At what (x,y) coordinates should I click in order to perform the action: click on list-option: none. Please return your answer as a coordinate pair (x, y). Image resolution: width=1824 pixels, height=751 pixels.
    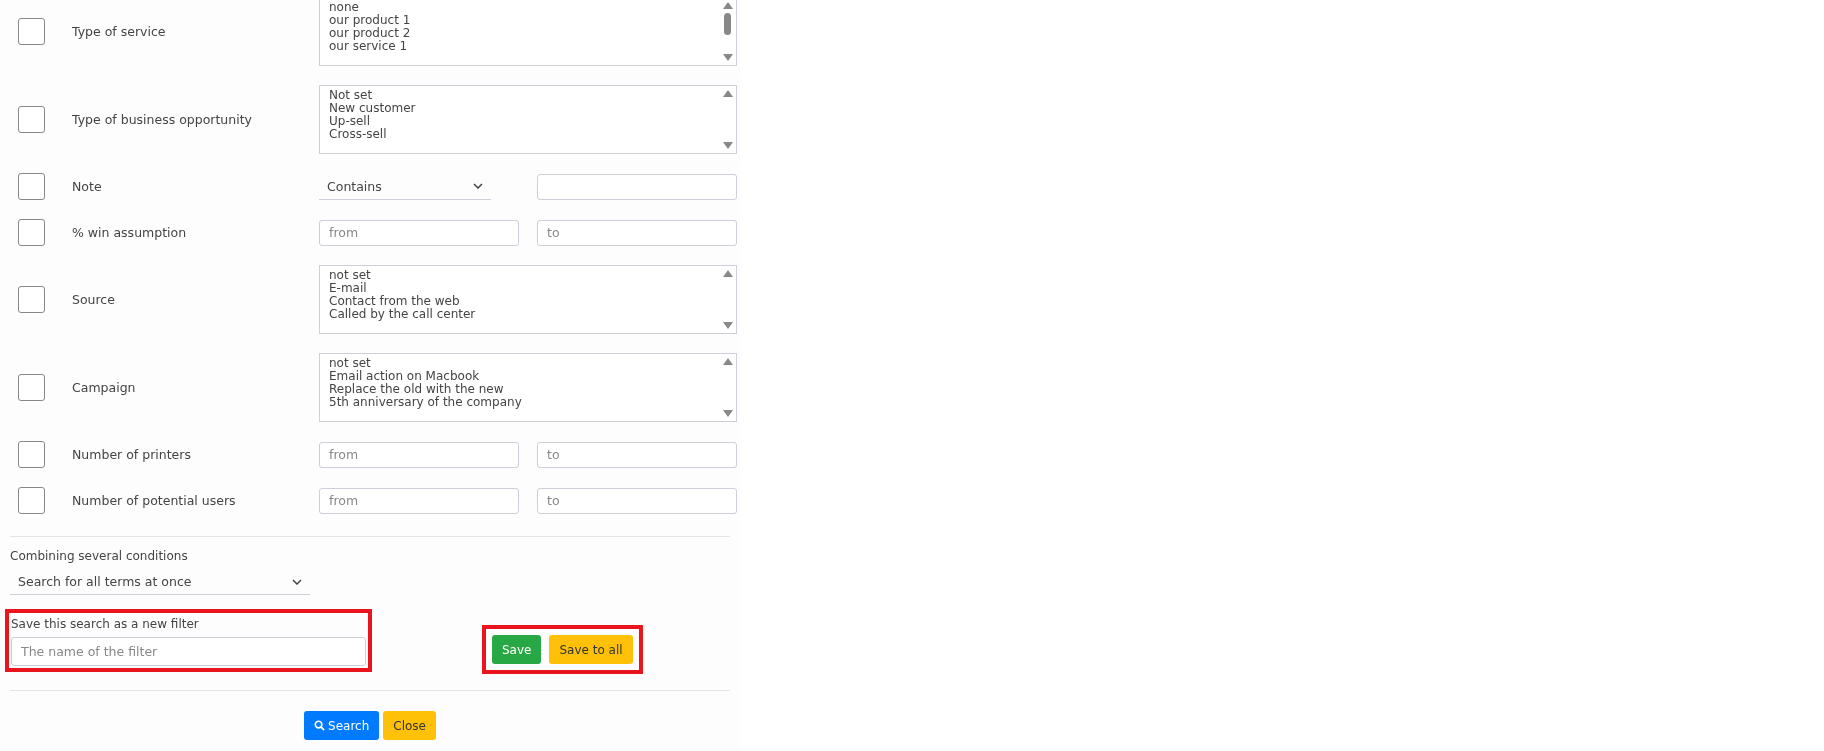
    Looking at the image, I should click on (532, 7).